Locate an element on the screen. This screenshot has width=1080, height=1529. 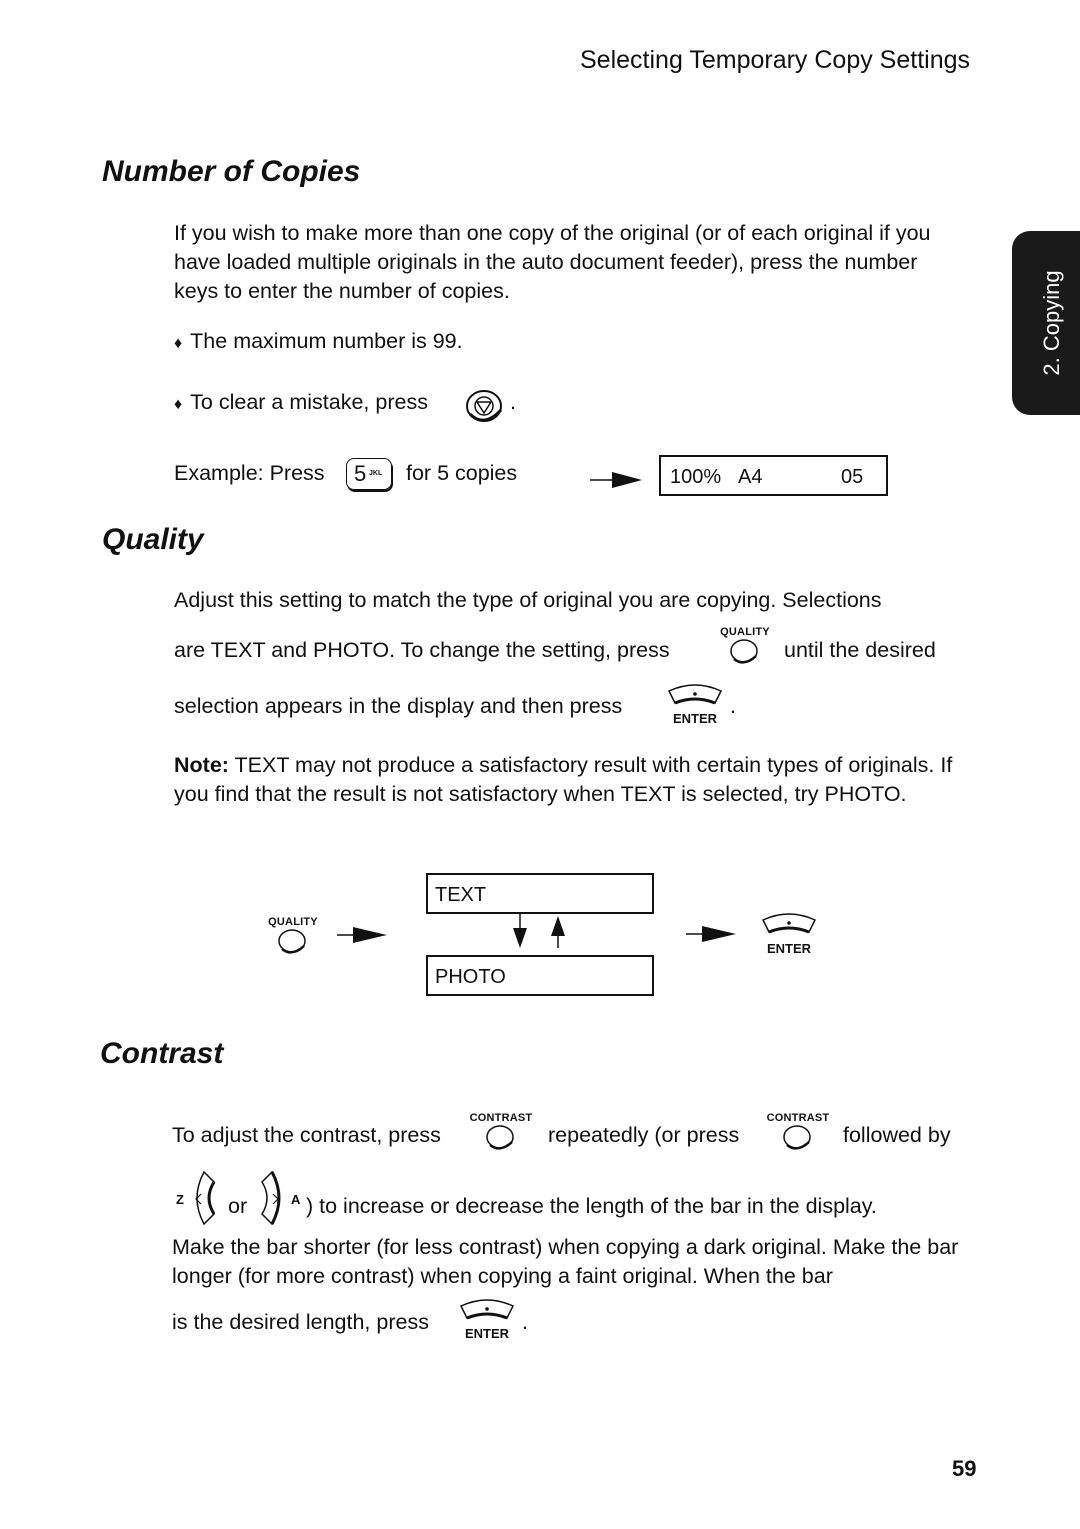
running-header: Selecting Temporary Copy Settings is located at coordinates (775, 60).